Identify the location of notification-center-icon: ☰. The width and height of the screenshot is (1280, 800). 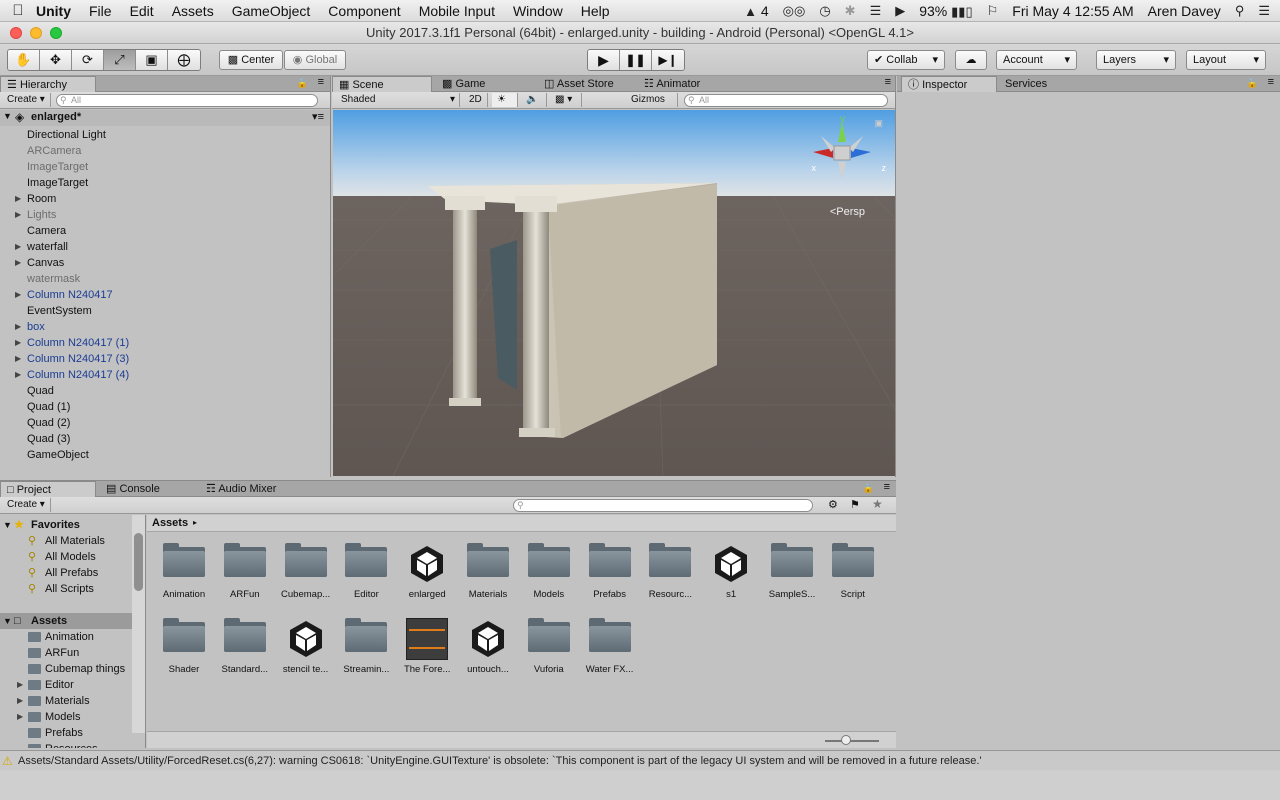
(1264, 11).